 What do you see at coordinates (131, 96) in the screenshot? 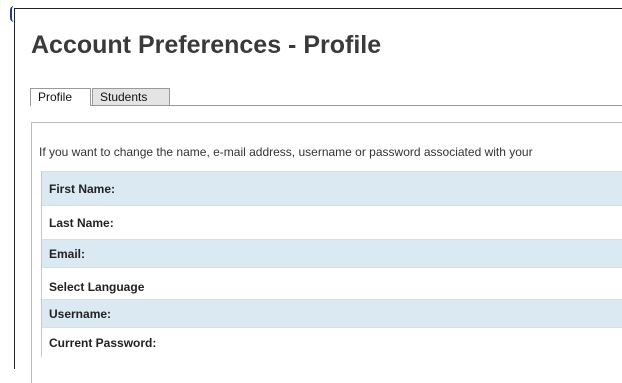
I see `tab-students: Students` at bounding box center [131, 96].